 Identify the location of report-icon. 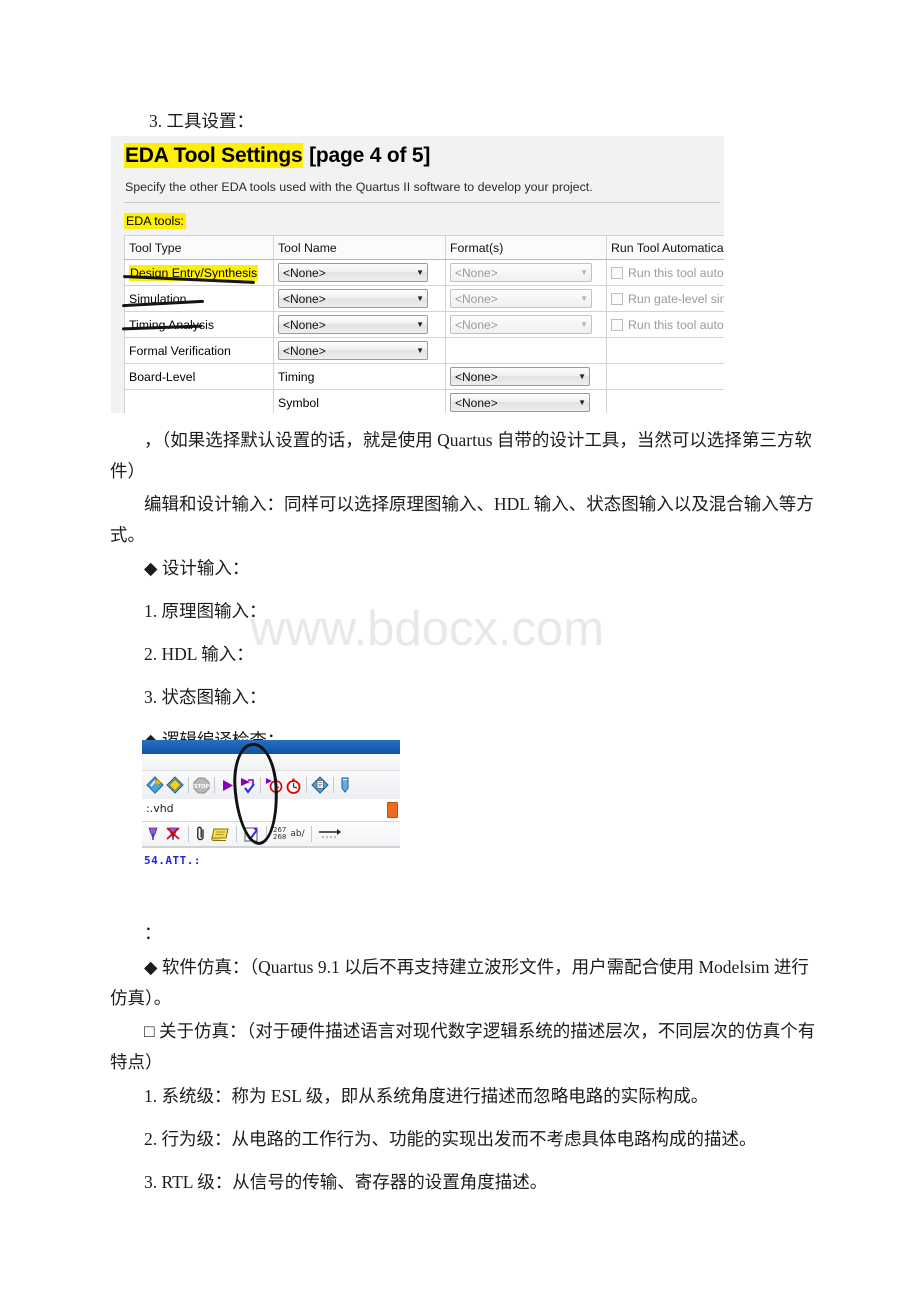
(320, 785).